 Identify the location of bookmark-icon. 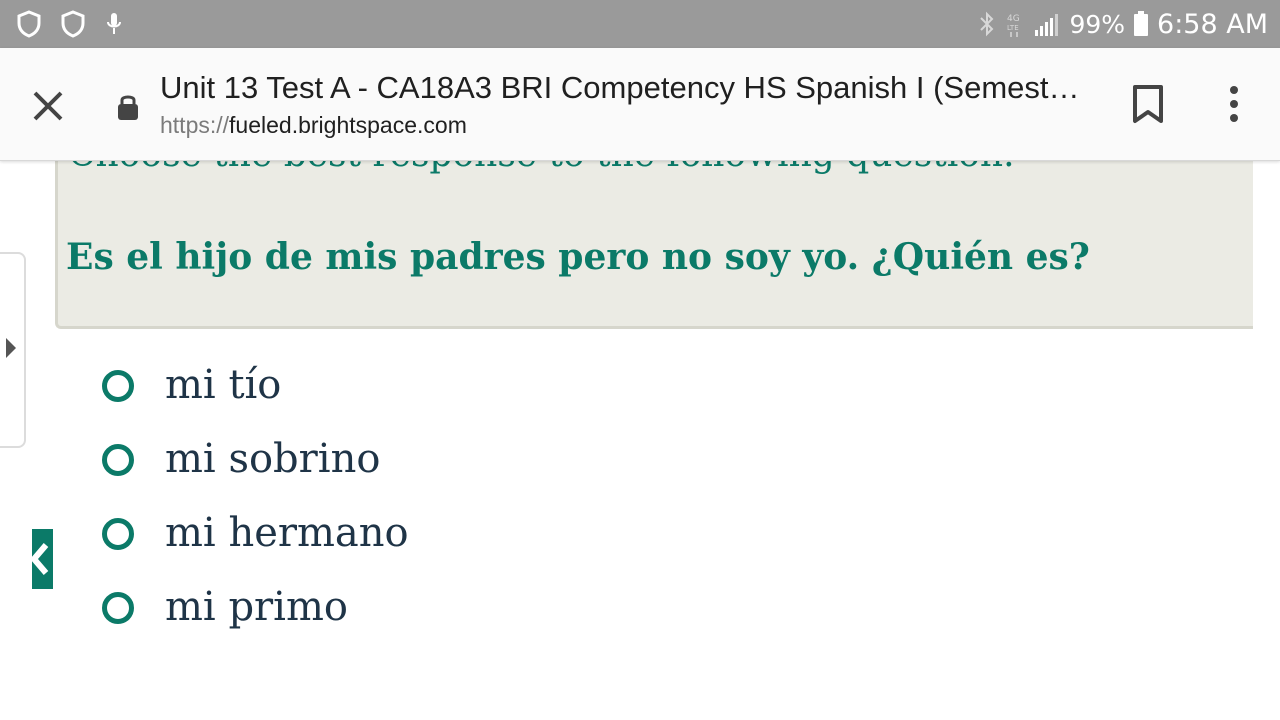
(1148, 104).